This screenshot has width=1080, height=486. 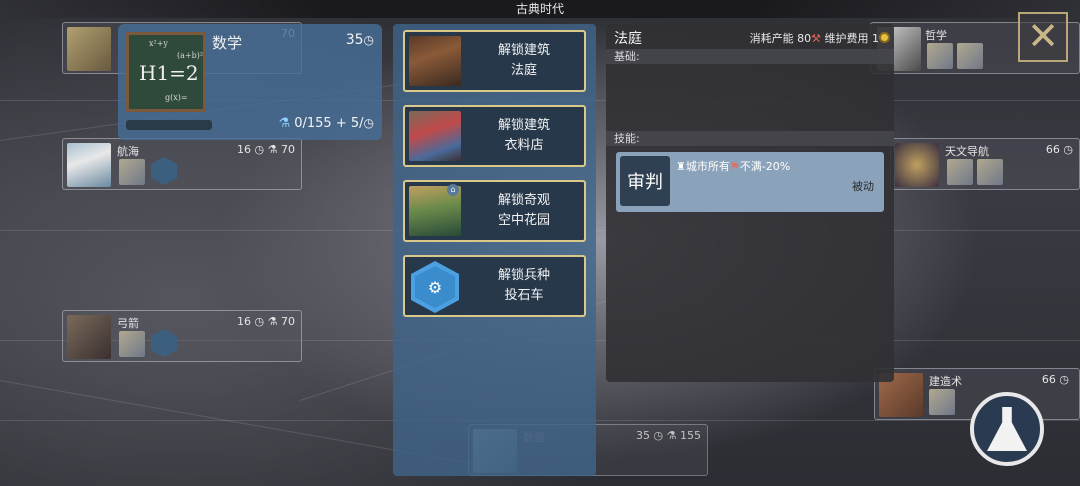 I want to click on chalk-text: g(x)=, so click(x=176, y=97).